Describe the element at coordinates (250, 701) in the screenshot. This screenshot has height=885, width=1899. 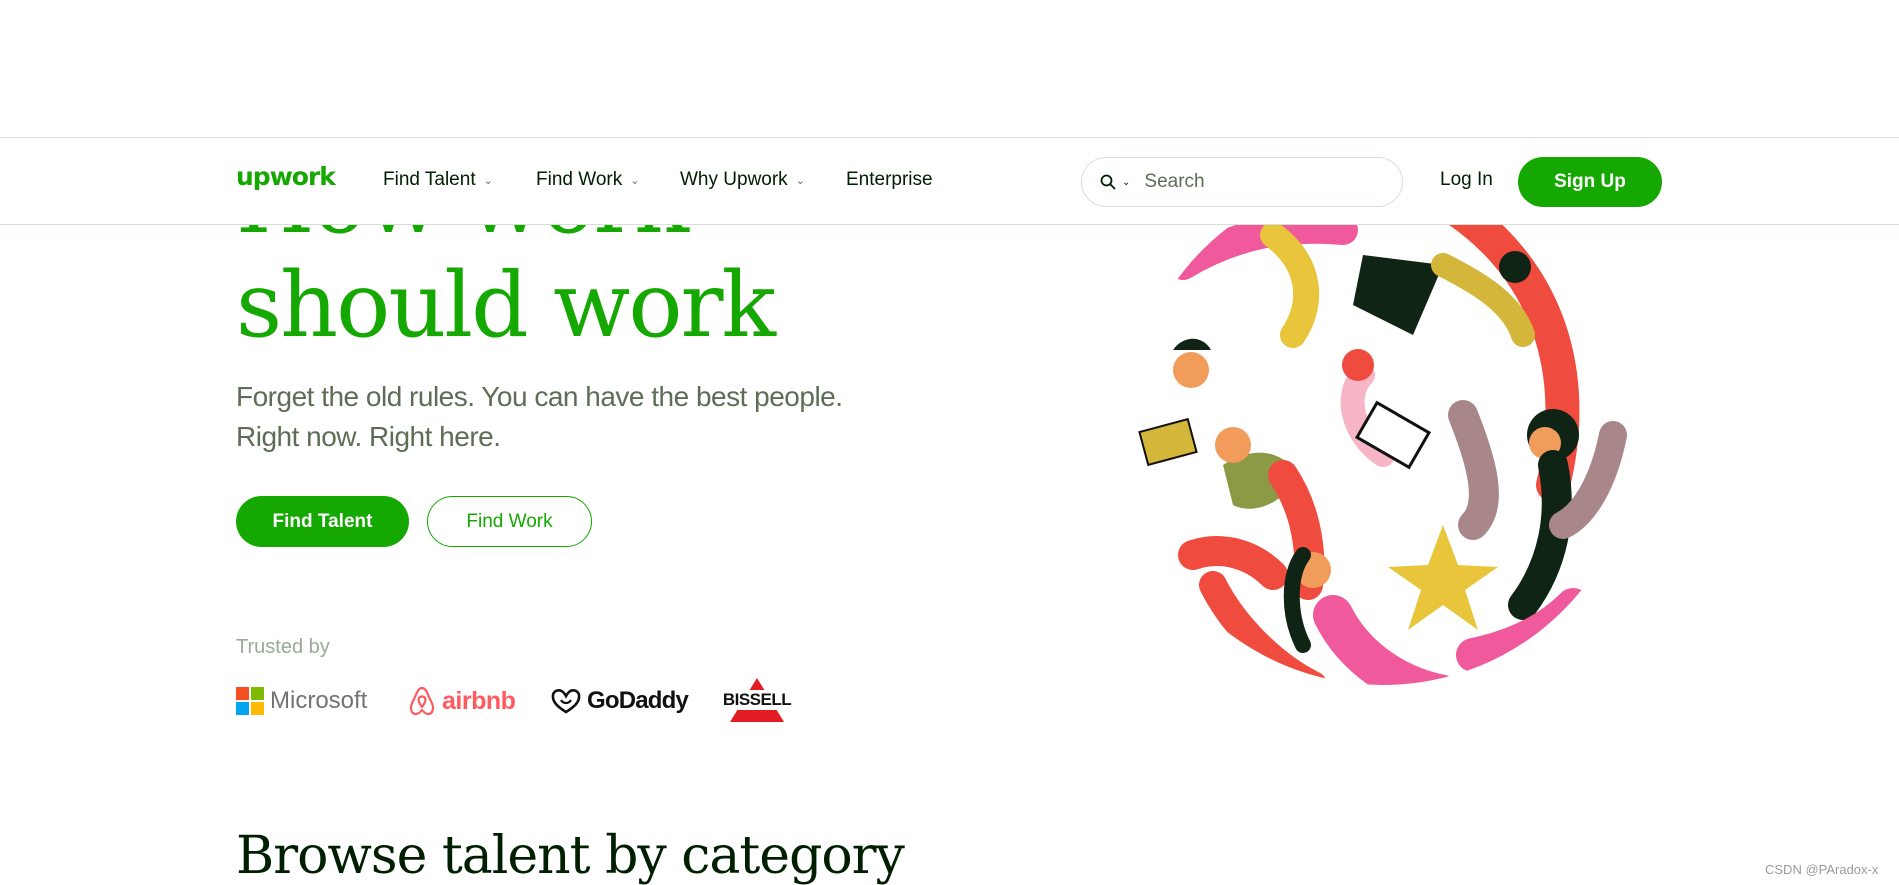
I see `microsoft-squares-icon` at that location.